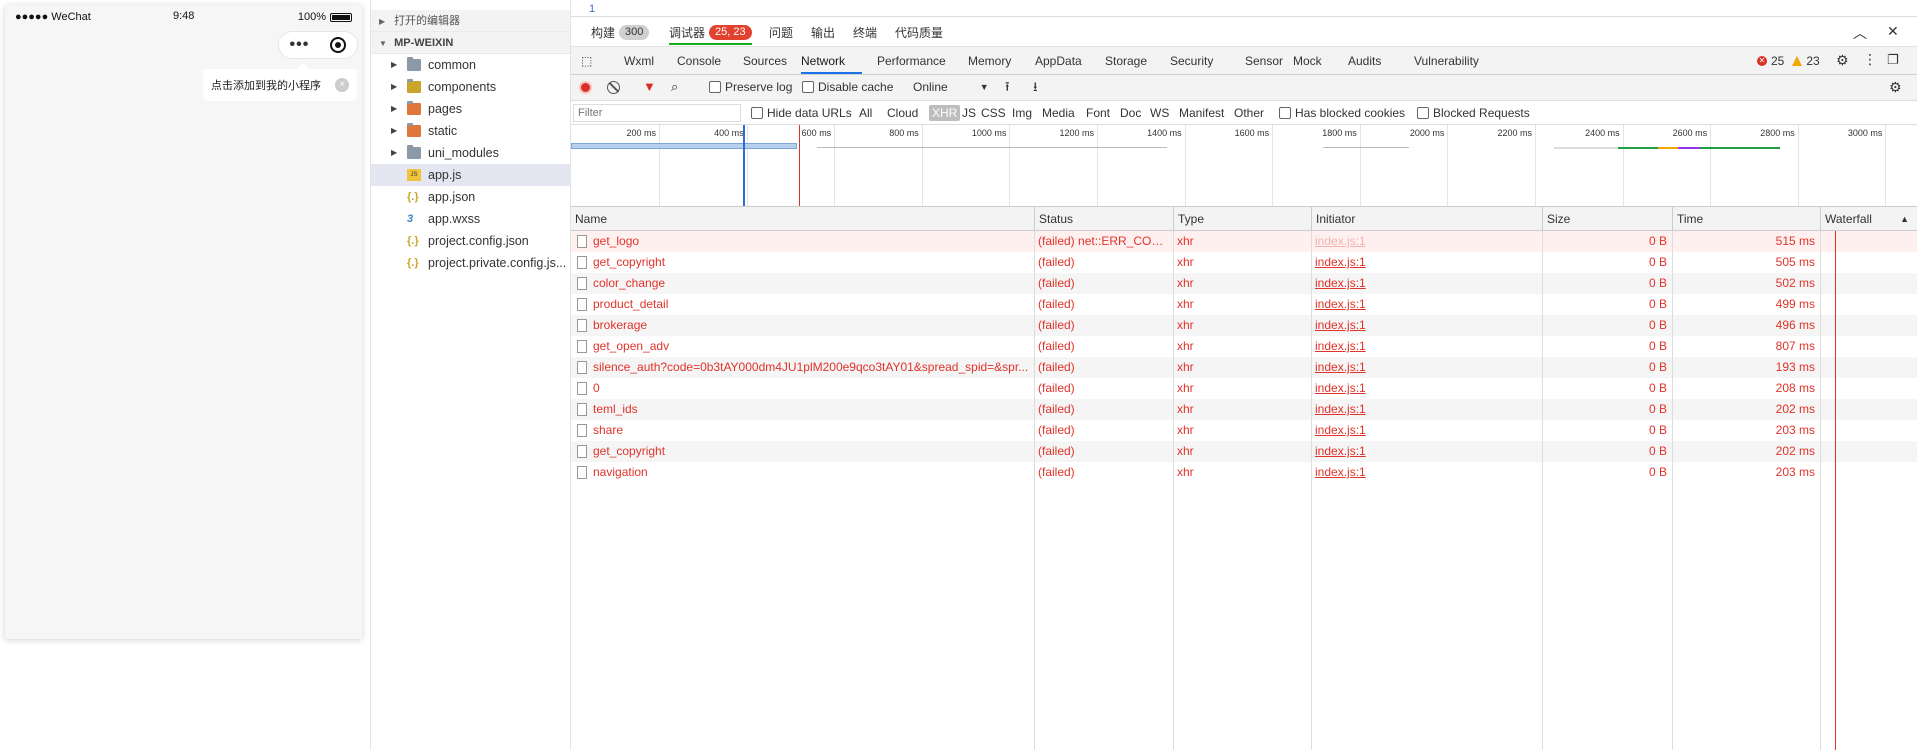 The image size is (1917, 750). I want to click on table-row: brokerage (failed) xhr index.js:1 0 B 496 ms, so click(1244, 325).